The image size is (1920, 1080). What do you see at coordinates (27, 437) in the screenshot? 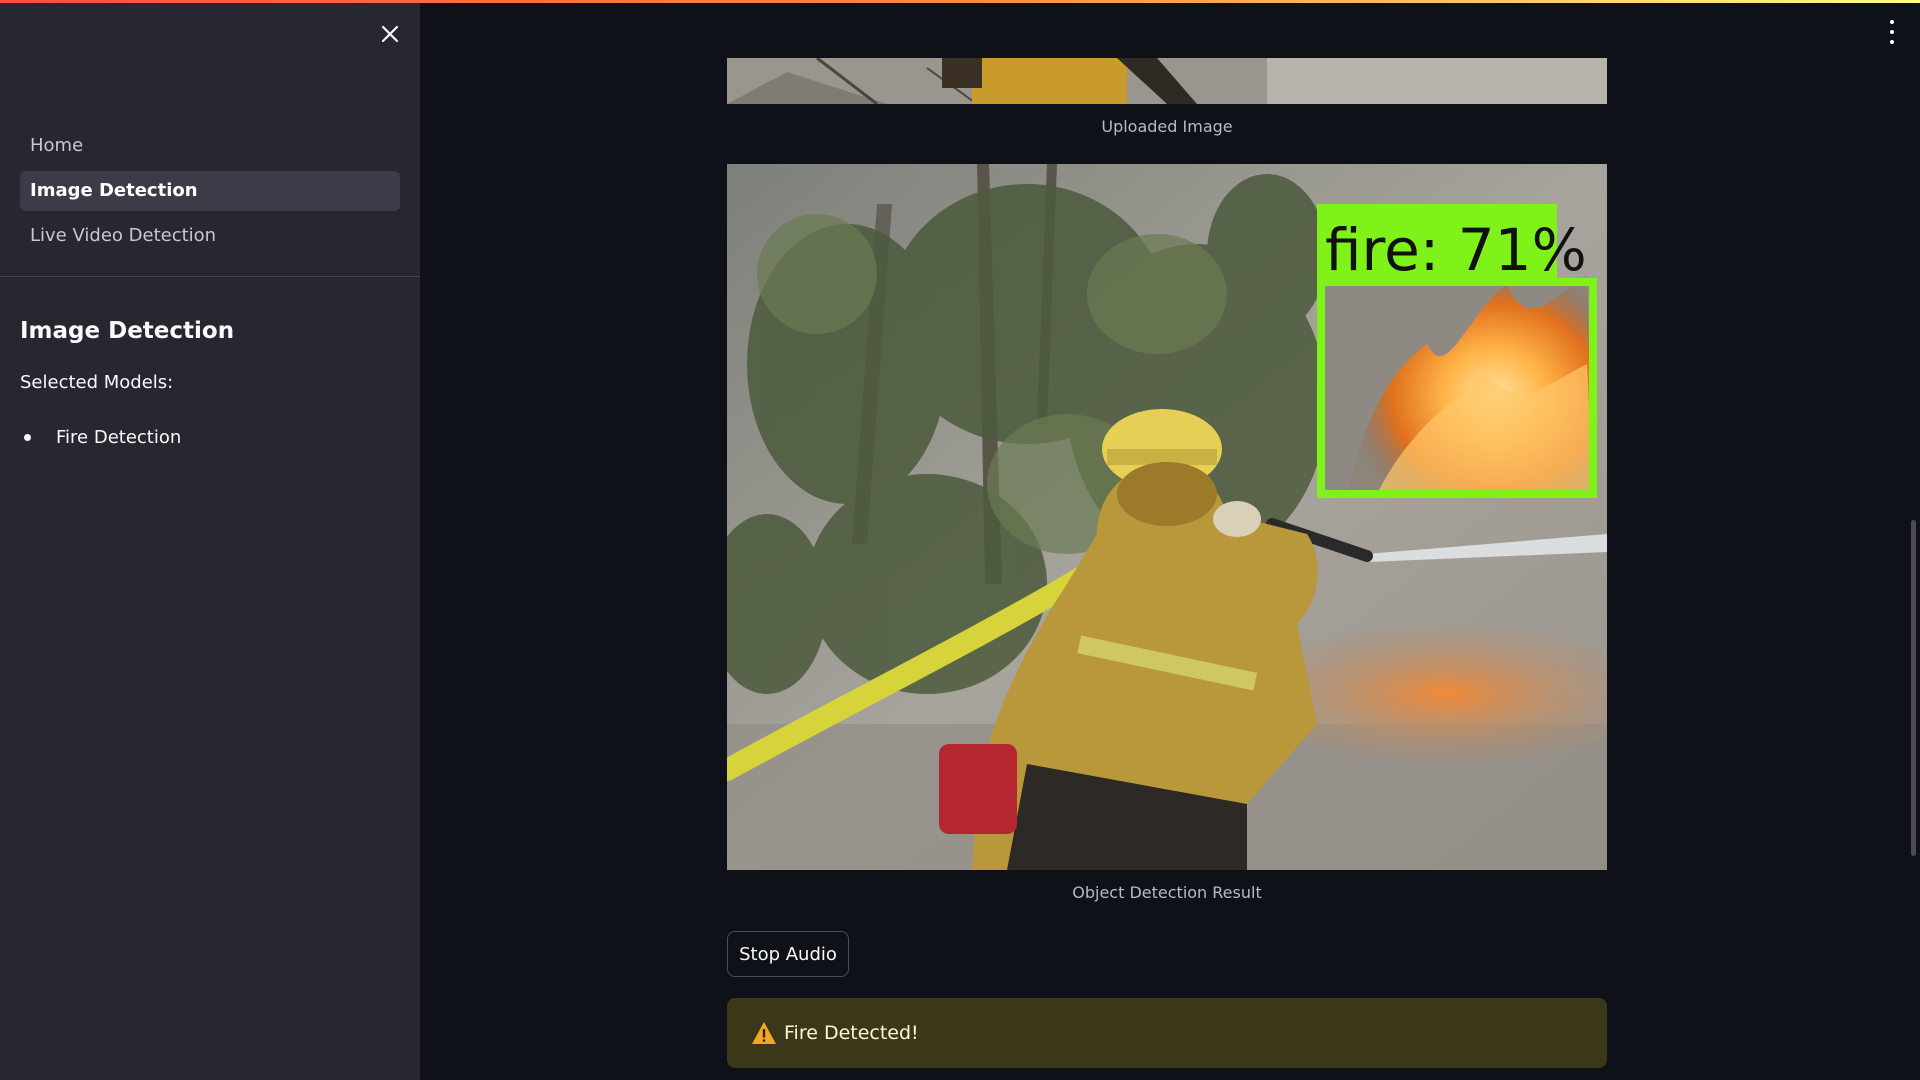
I see `bullet-icon` at bounding box center [27, 437].